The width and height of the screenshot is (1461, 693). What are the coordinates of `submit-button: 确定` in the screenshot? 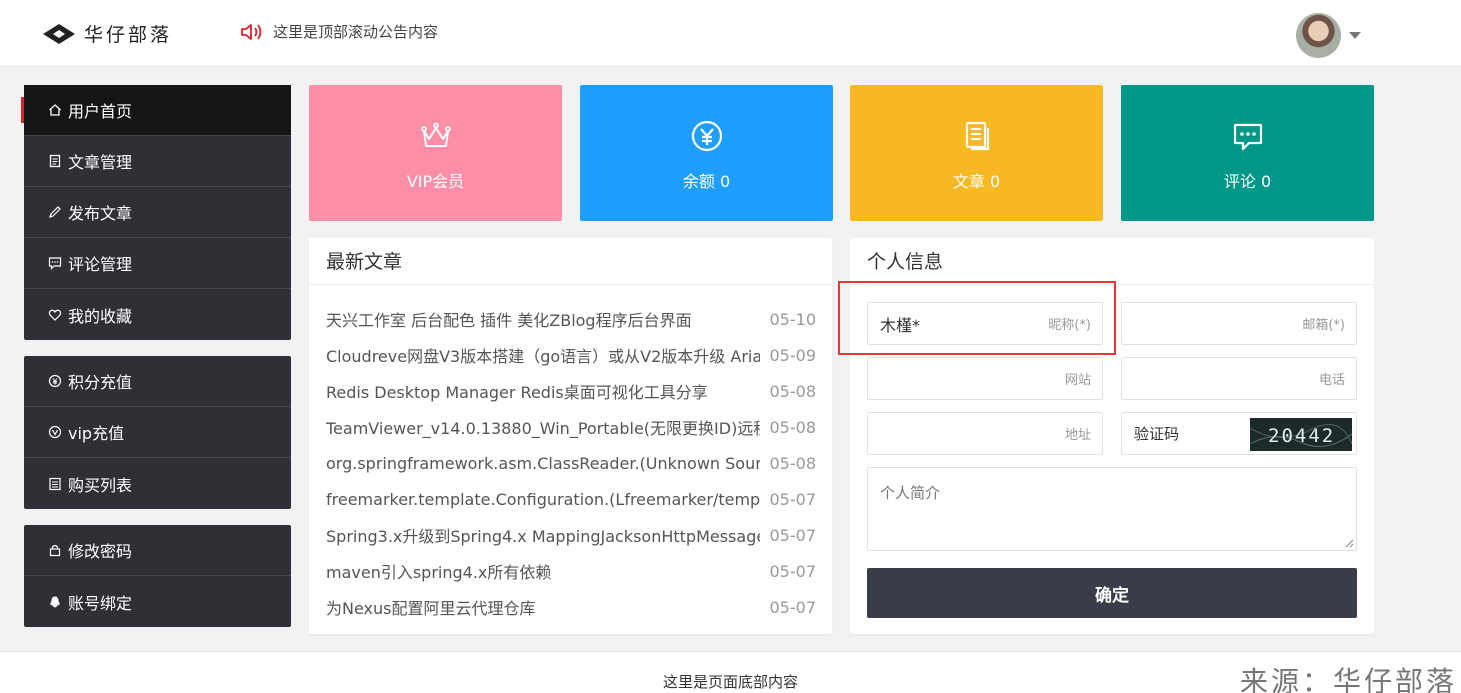 It's located at (1112, 593).